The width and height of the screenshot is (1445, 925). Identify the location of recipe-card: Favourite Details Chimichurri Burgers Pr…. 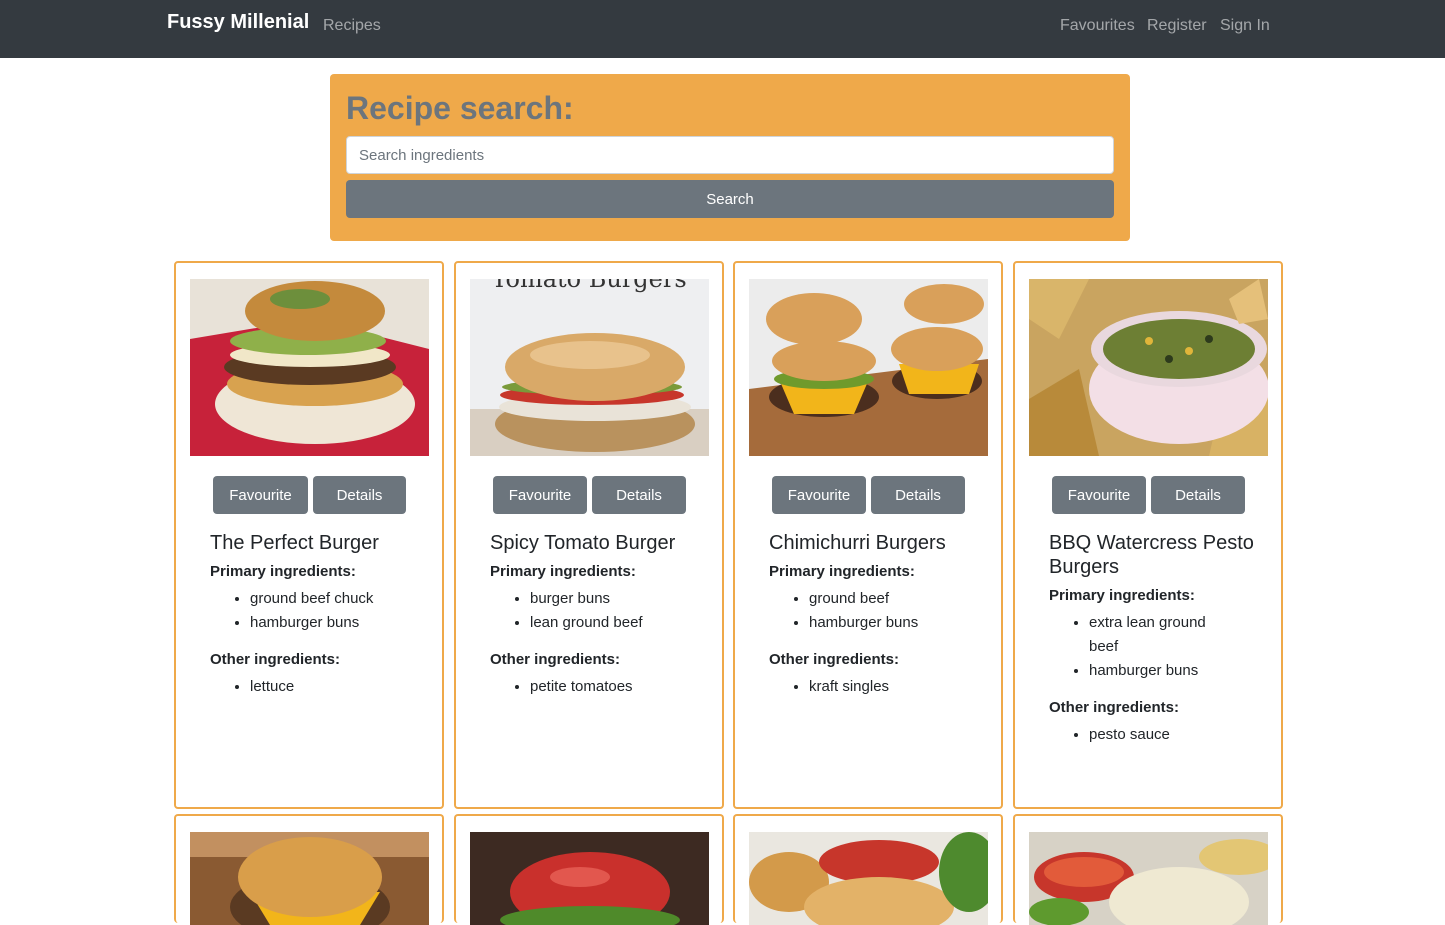
(868, 535).